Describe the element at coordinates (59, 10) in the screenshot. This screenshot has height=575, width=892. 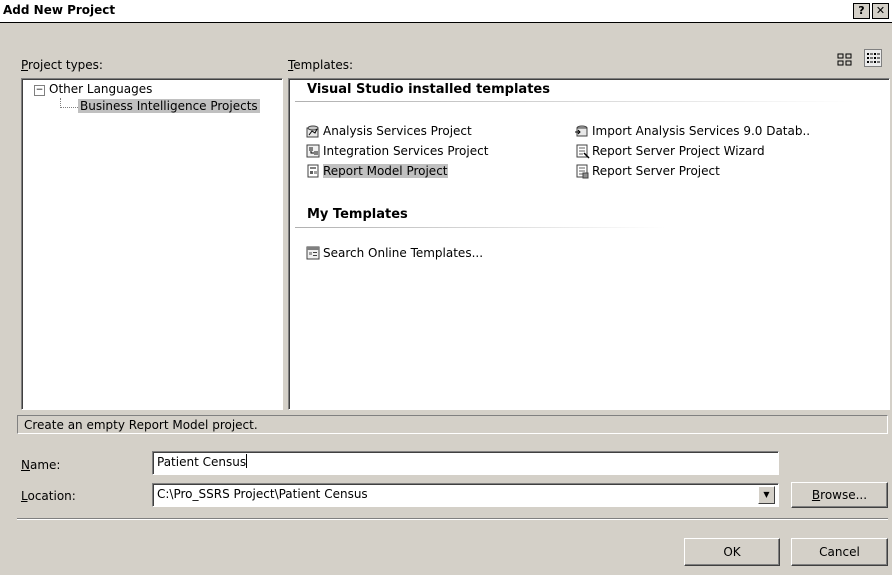
I see `dialog-title: Add New Project` at that location.